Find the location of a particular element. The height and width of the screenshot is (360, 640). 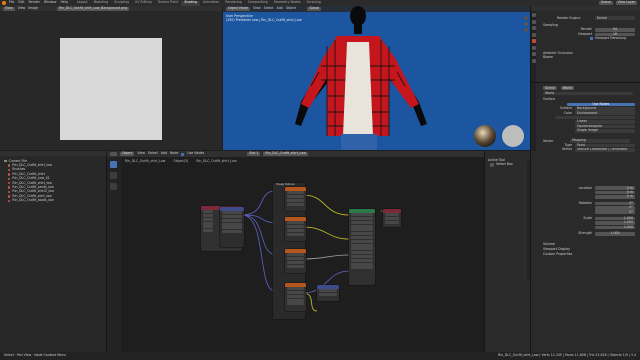

view-layer-selector: View Layer is located at coordinates (626, 3).